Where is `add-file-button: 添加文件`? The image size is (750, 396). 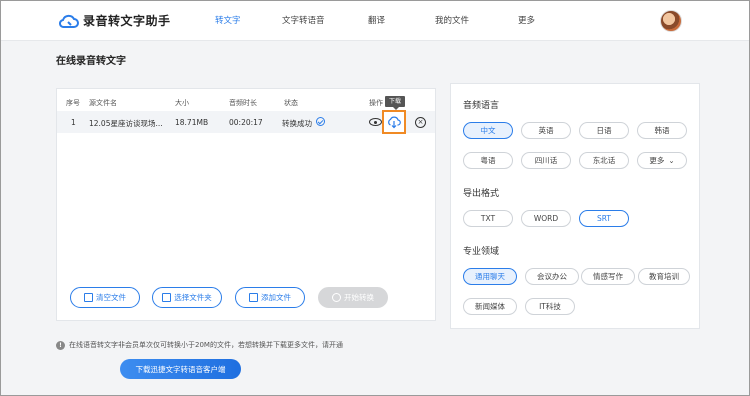 add-file-button: 添加文件 is located at coordinates (270, 297).